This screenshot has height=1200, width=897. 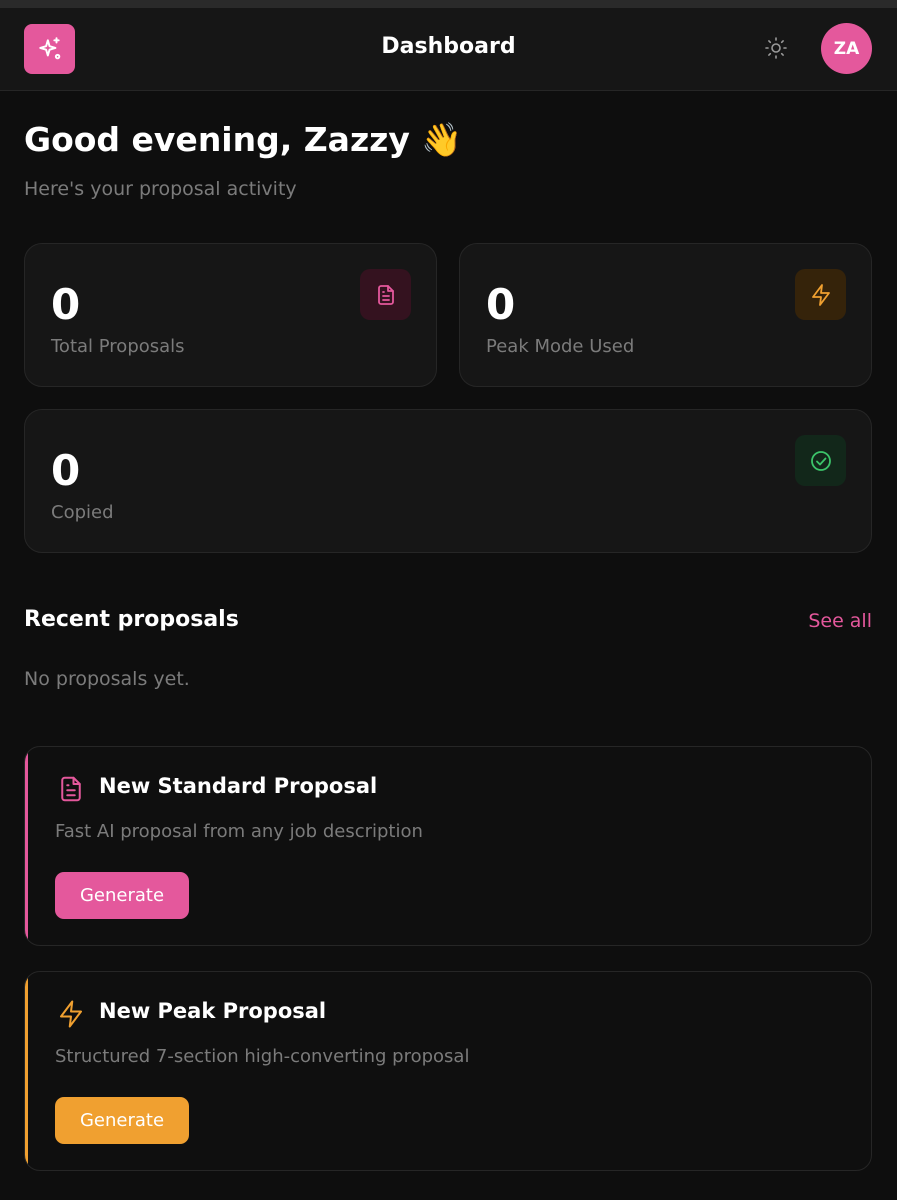 I want to click on action-title: New Peak Proposal, so click(x=213, y=1011).